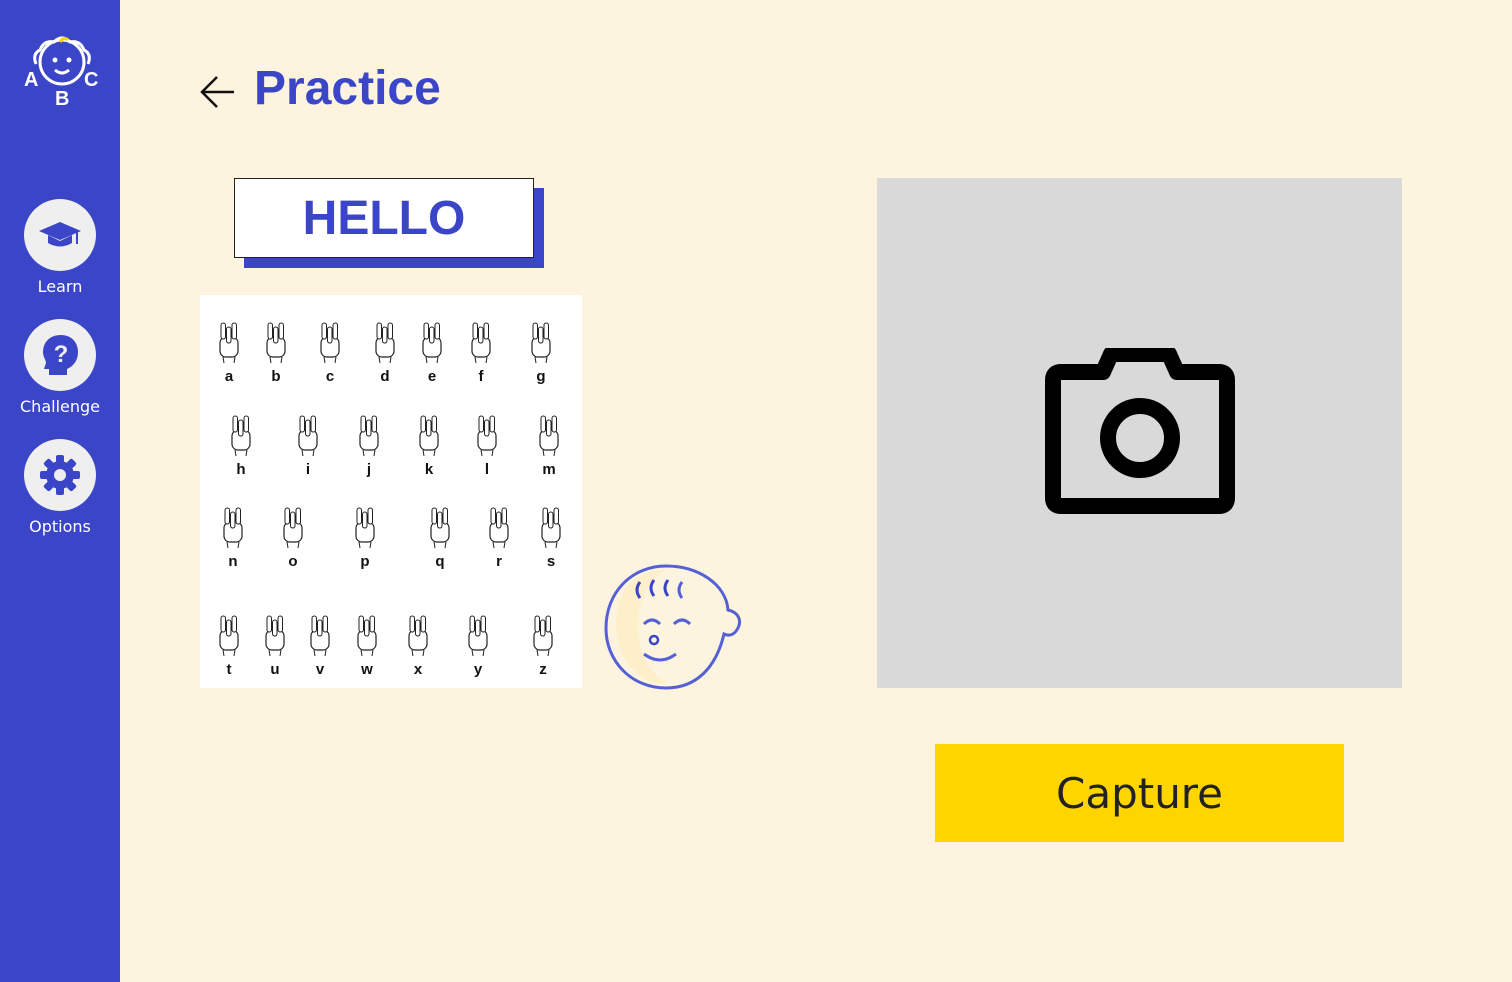 Image resolution: width=1512 pixels, height=982 pixels. Describe the element at coordinates (60, 286) in the screenshot. I see `sidebar-item-label: Learn` at that location.